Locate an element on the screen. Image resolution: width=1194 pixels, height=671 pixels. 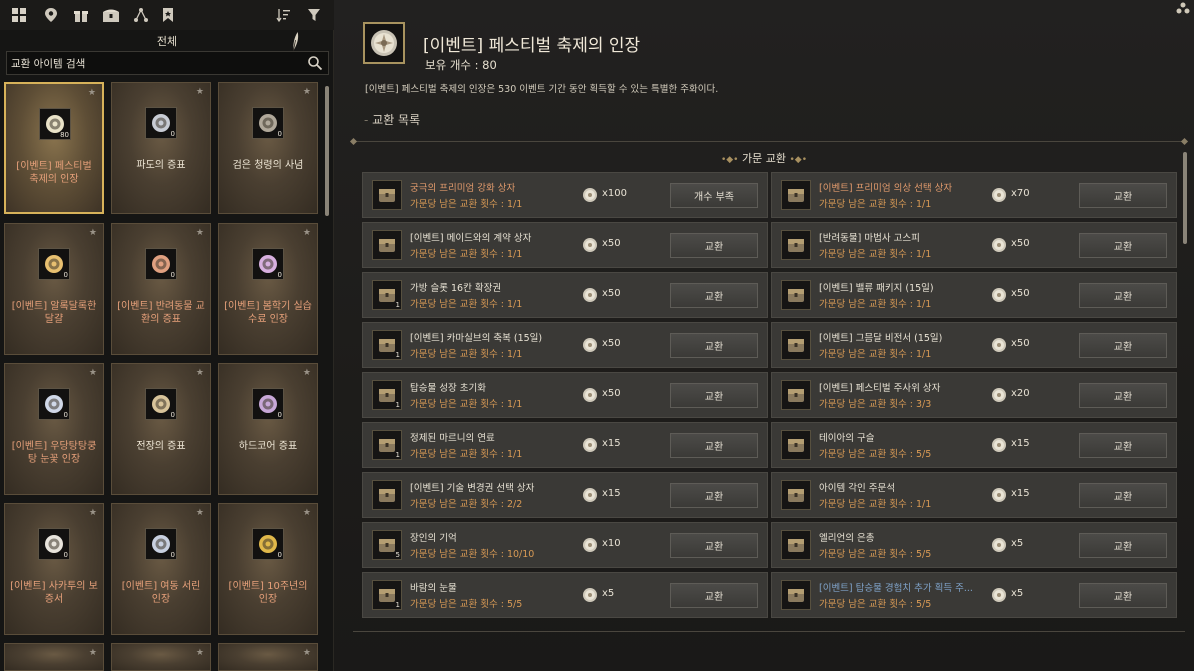
item-card: ★ 0 [이벤트] 반려동물 교환의 증표 is located at coordinates (161, 289).